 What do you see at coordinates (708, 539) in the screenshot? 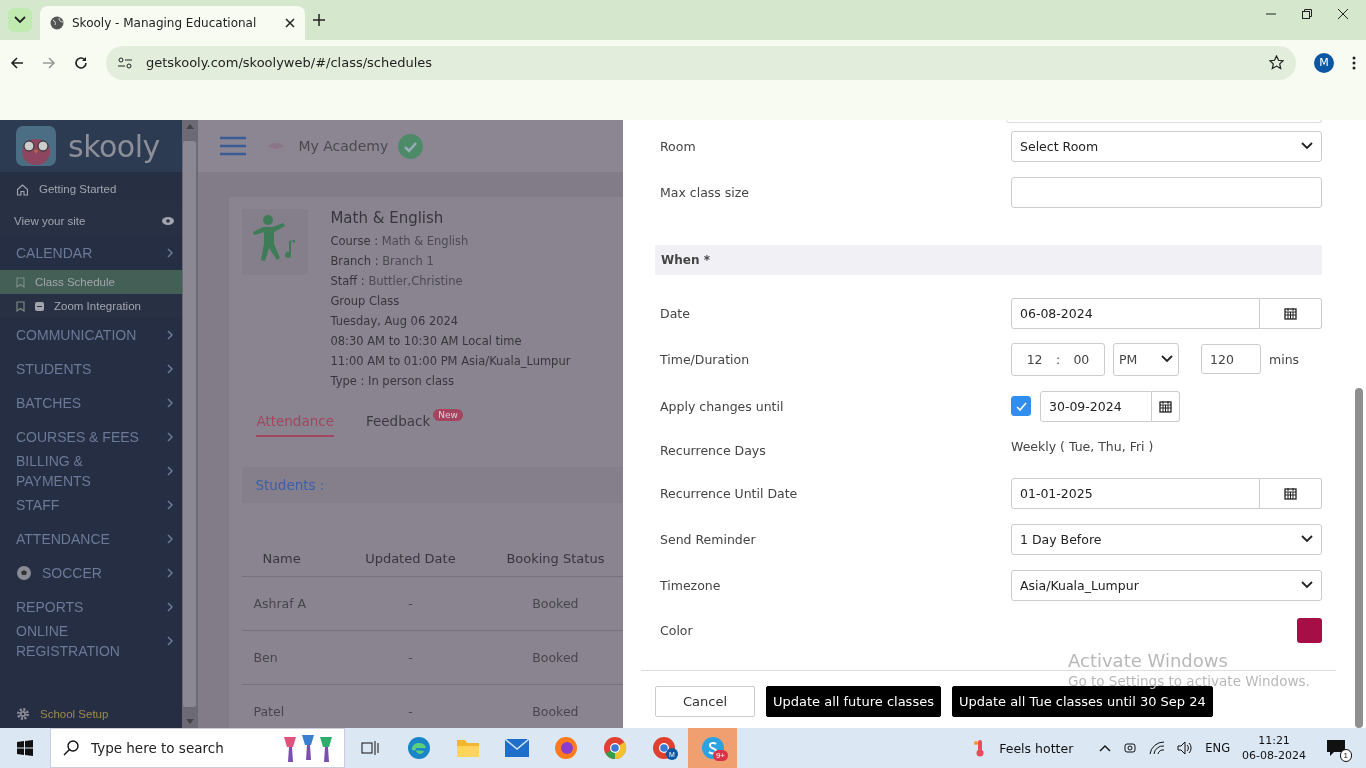
I see `field-label: Send Reminder` at bounding box center [708, 539].